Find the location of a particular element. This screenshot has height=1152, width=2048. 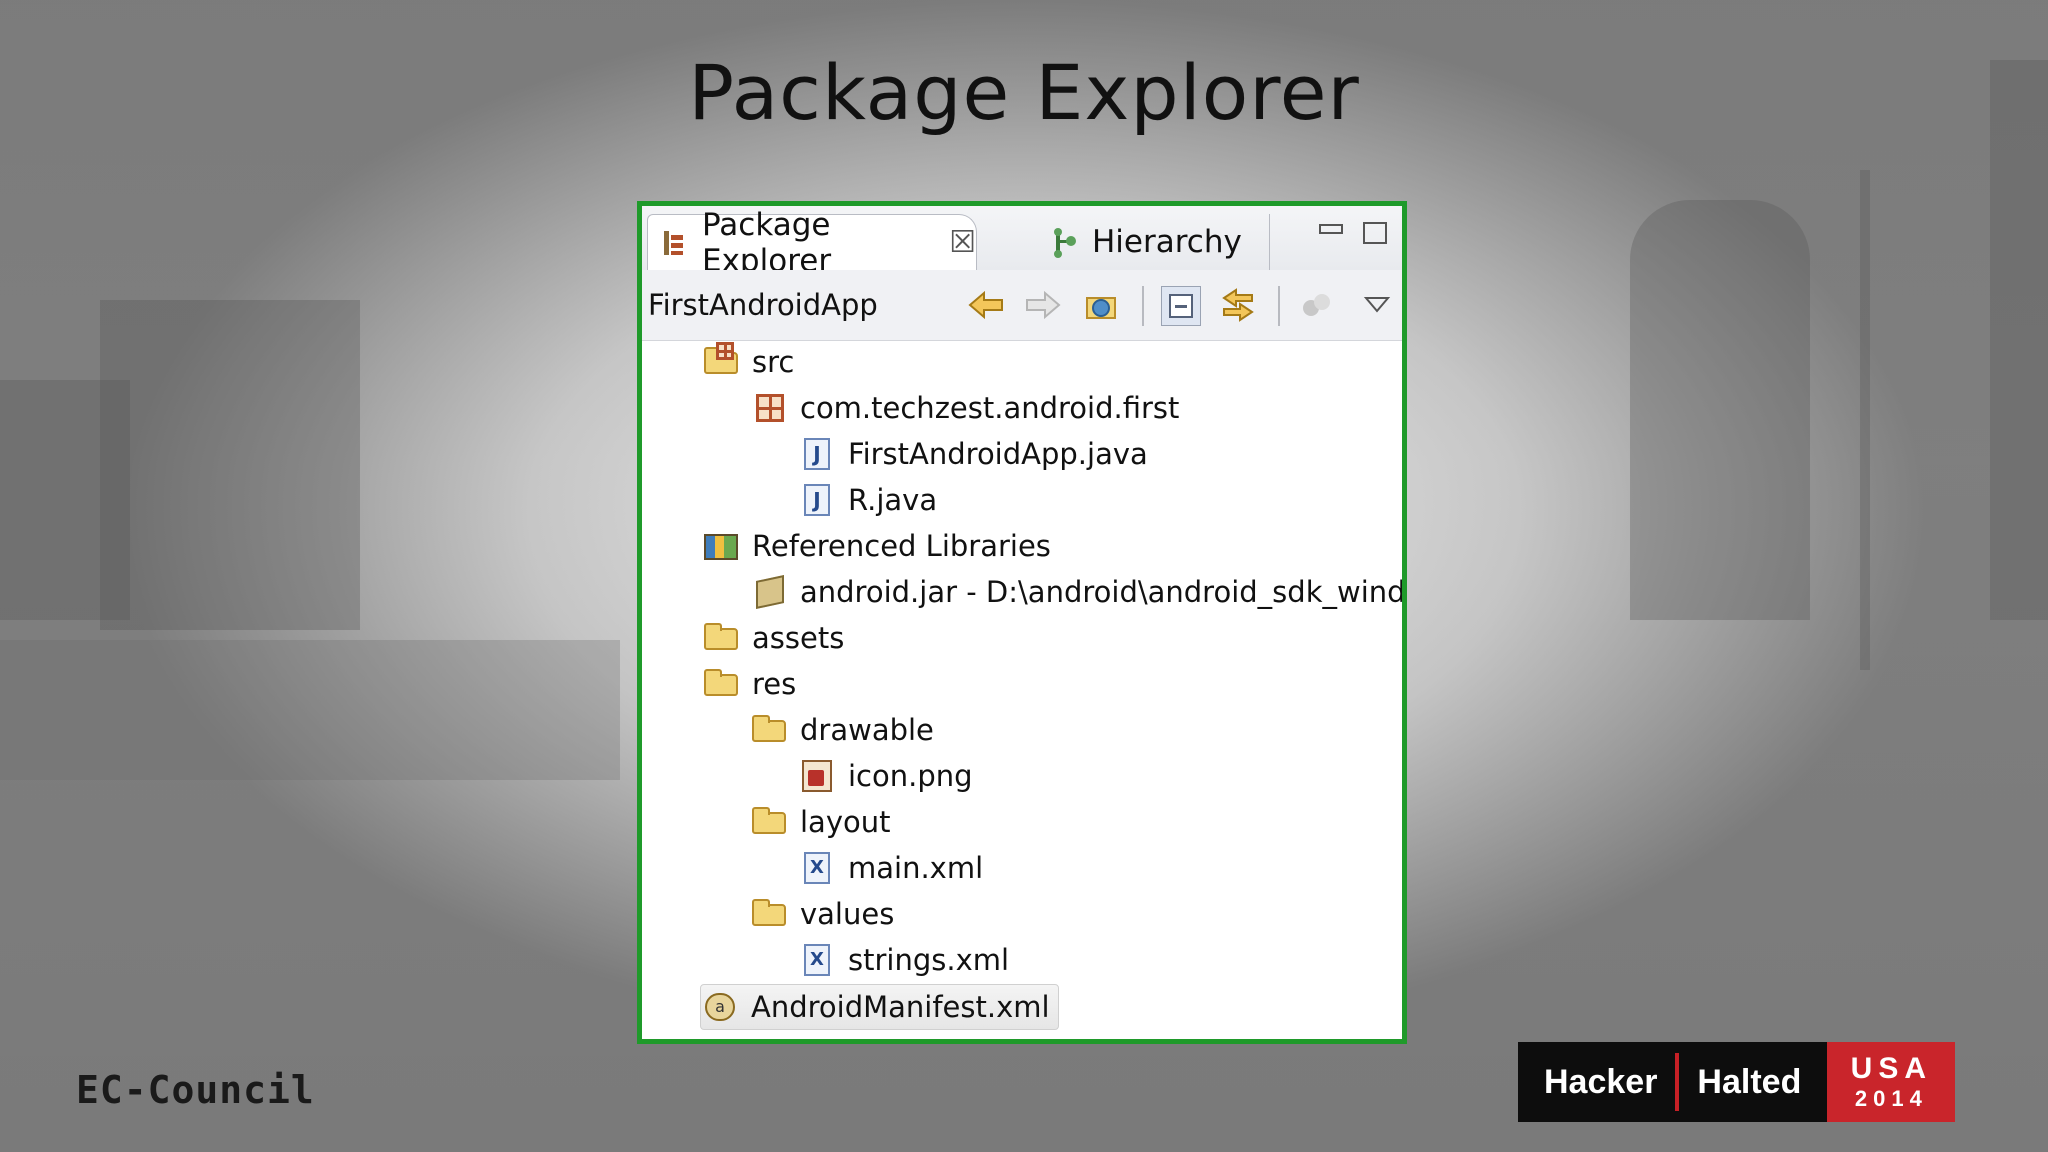

tree-item-label: strings.xml is located at coordinates (929, 960).